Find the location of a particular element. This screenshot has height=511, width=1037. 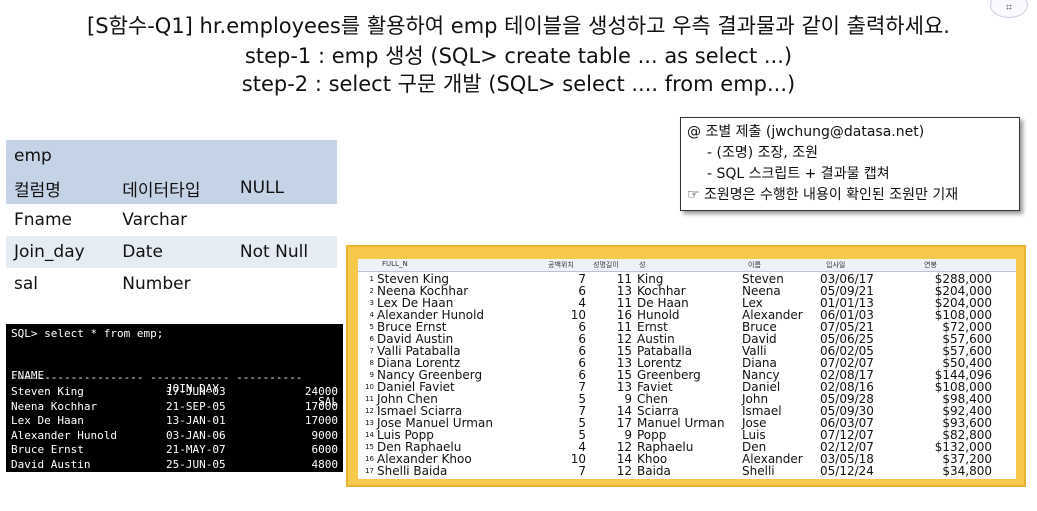

grid-row-number: 1 is located at coordinates (371, 279).